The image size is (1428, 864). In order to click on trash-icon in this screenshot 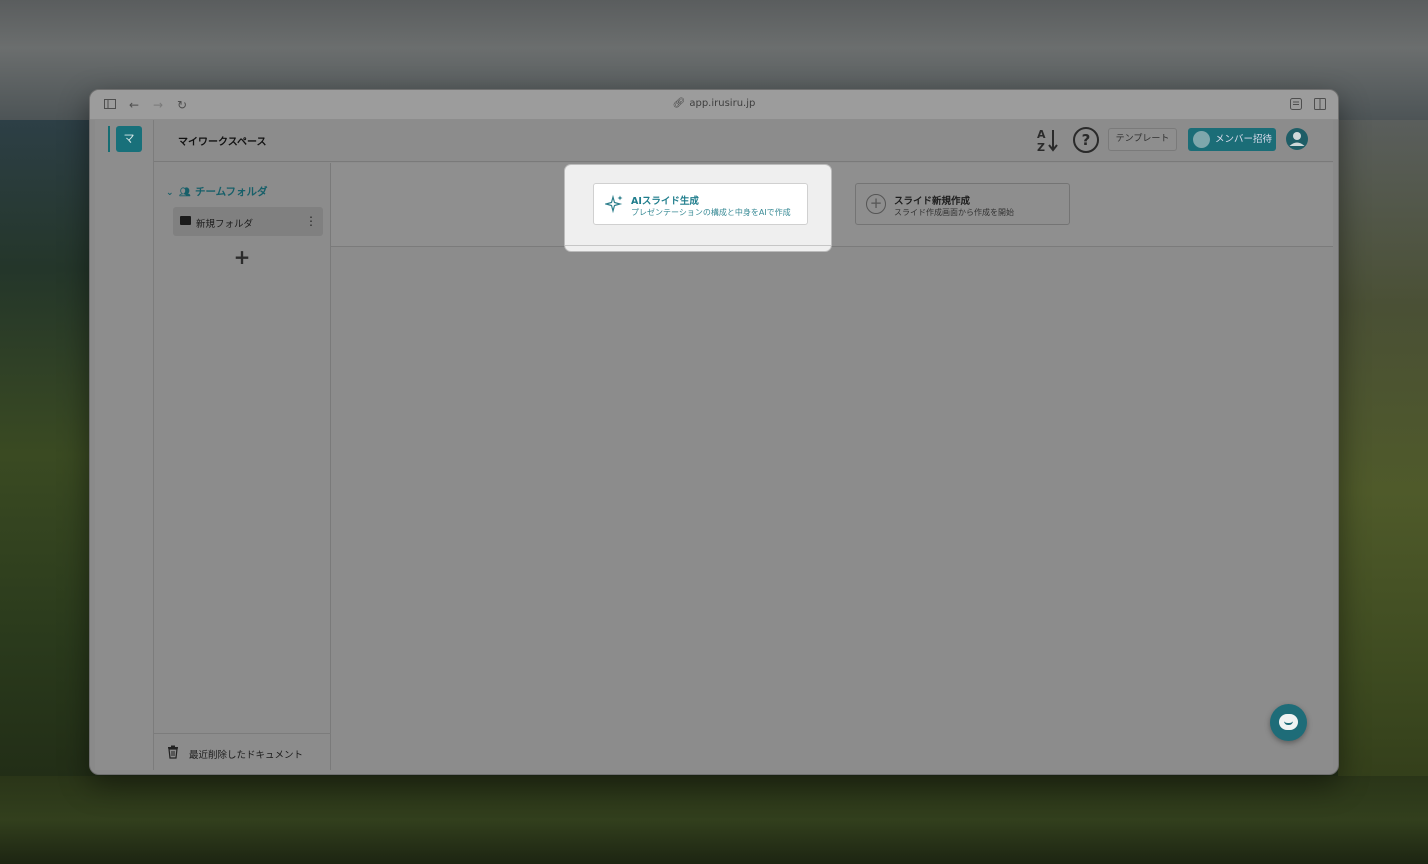, I will do `click(173, 754)`.